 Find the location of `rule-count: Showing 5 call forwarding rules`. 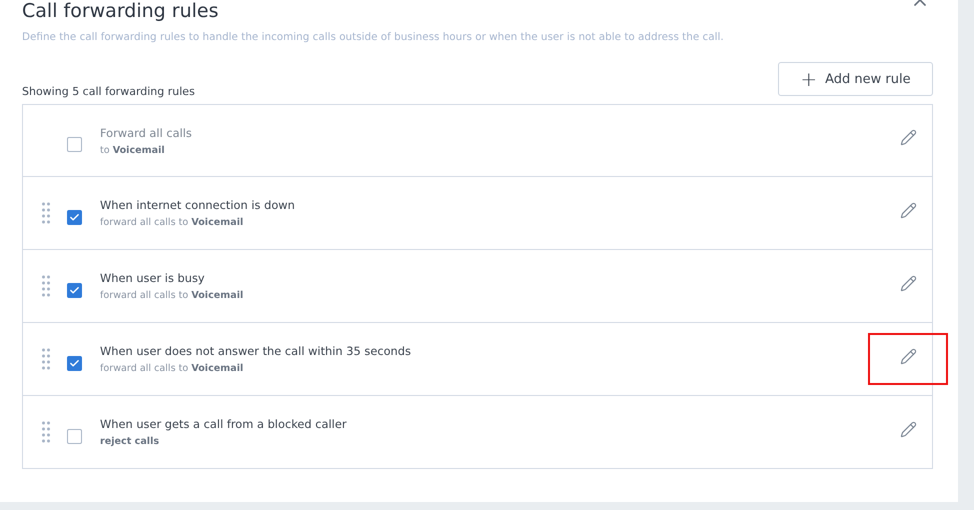

rule-count: Showing 5 call forwarding rules is located at coordinates (108, 91).